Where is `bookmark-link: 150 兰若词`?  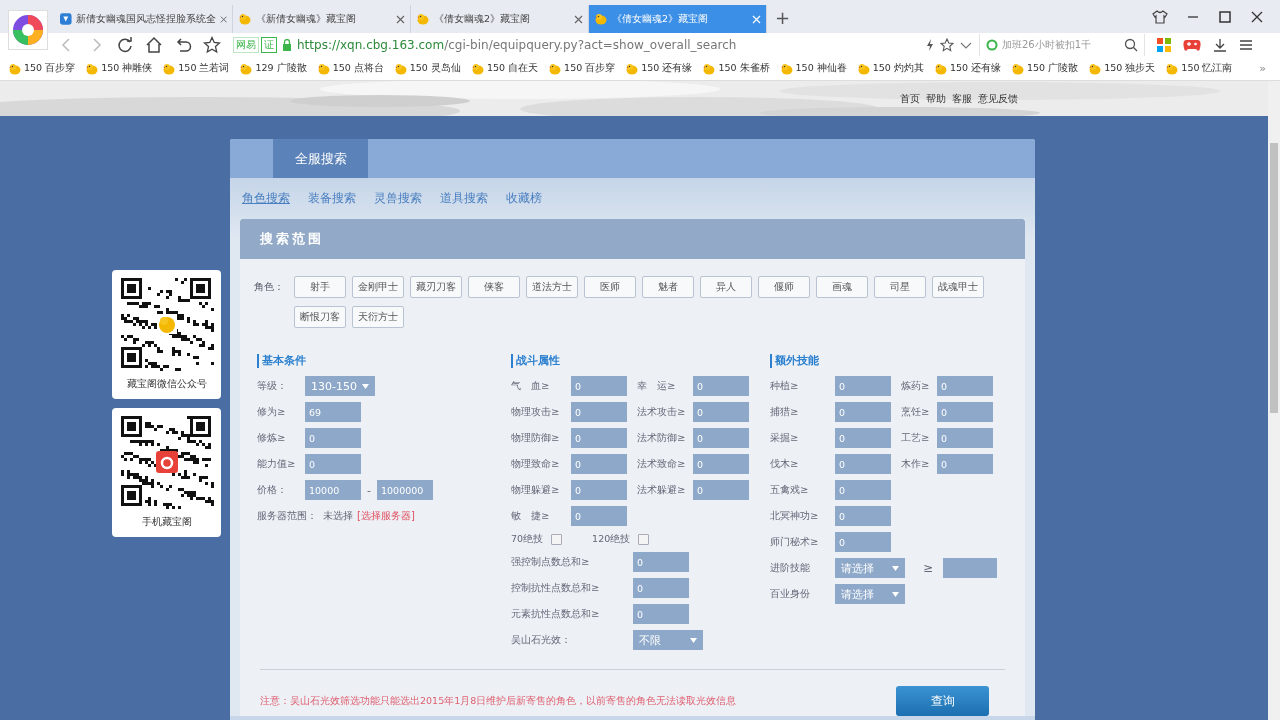
bookmark-link: 150 兰若词 is located at coordinates (196, 68).